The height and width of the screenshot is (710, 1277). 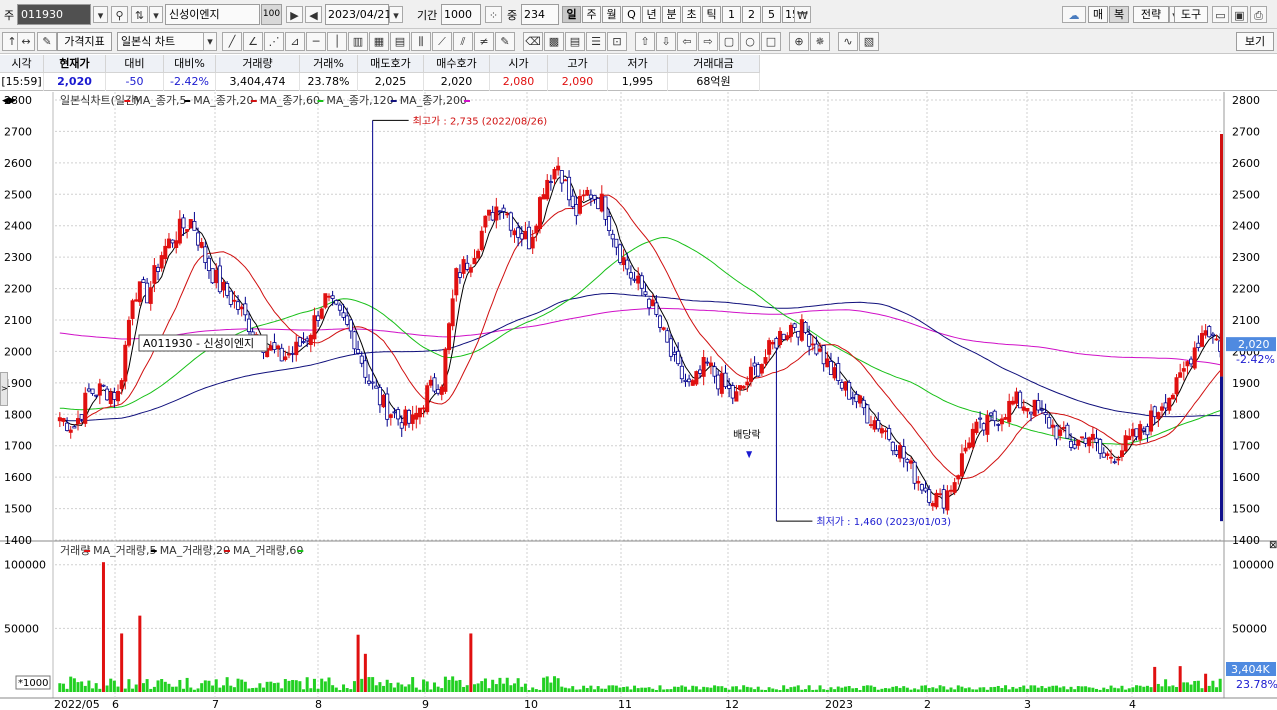 What do you see at coordinates (358, 41) in the screenshot?
I see `grid-tool-icon: ▥` at bounding box center [358, 41].